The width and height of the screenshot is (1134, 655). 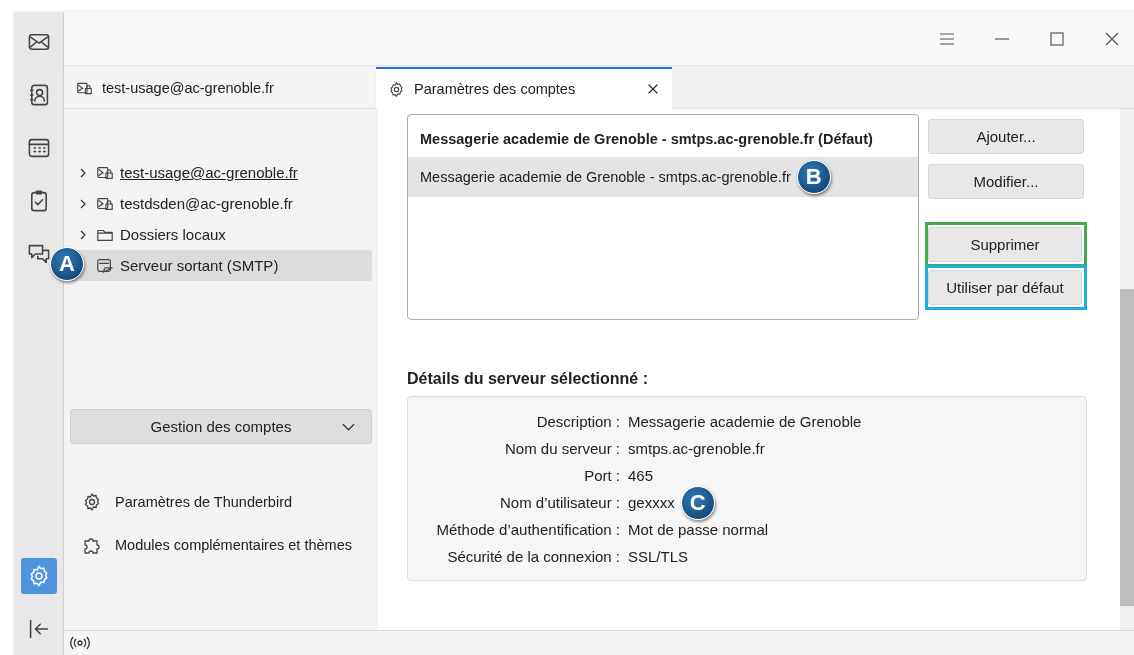 I want to click on server-row: Messagerie academie de Grenoble - smtps.ac-grenoble.fr (Défaut), so click(x=663, y=139).